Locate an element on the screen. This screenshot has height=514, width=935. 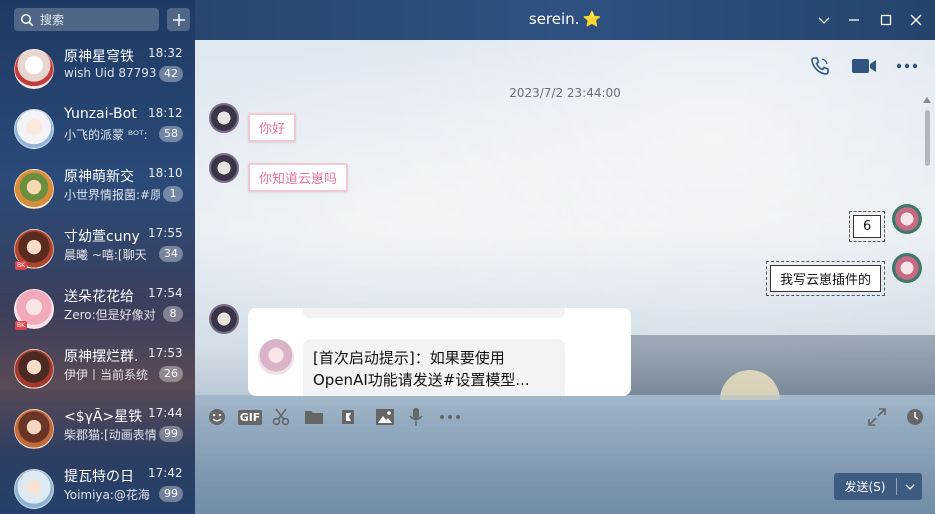
document-flag-icon is located at coordinates (348, 417).